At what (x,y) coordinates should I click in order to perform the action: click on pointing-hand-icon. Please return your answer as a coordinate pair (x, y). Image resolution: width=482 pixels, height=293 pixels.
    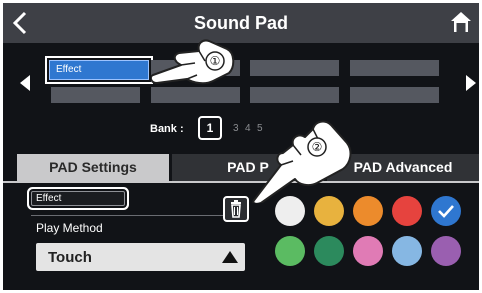
    Looking at the image, I should click on (302, 161).